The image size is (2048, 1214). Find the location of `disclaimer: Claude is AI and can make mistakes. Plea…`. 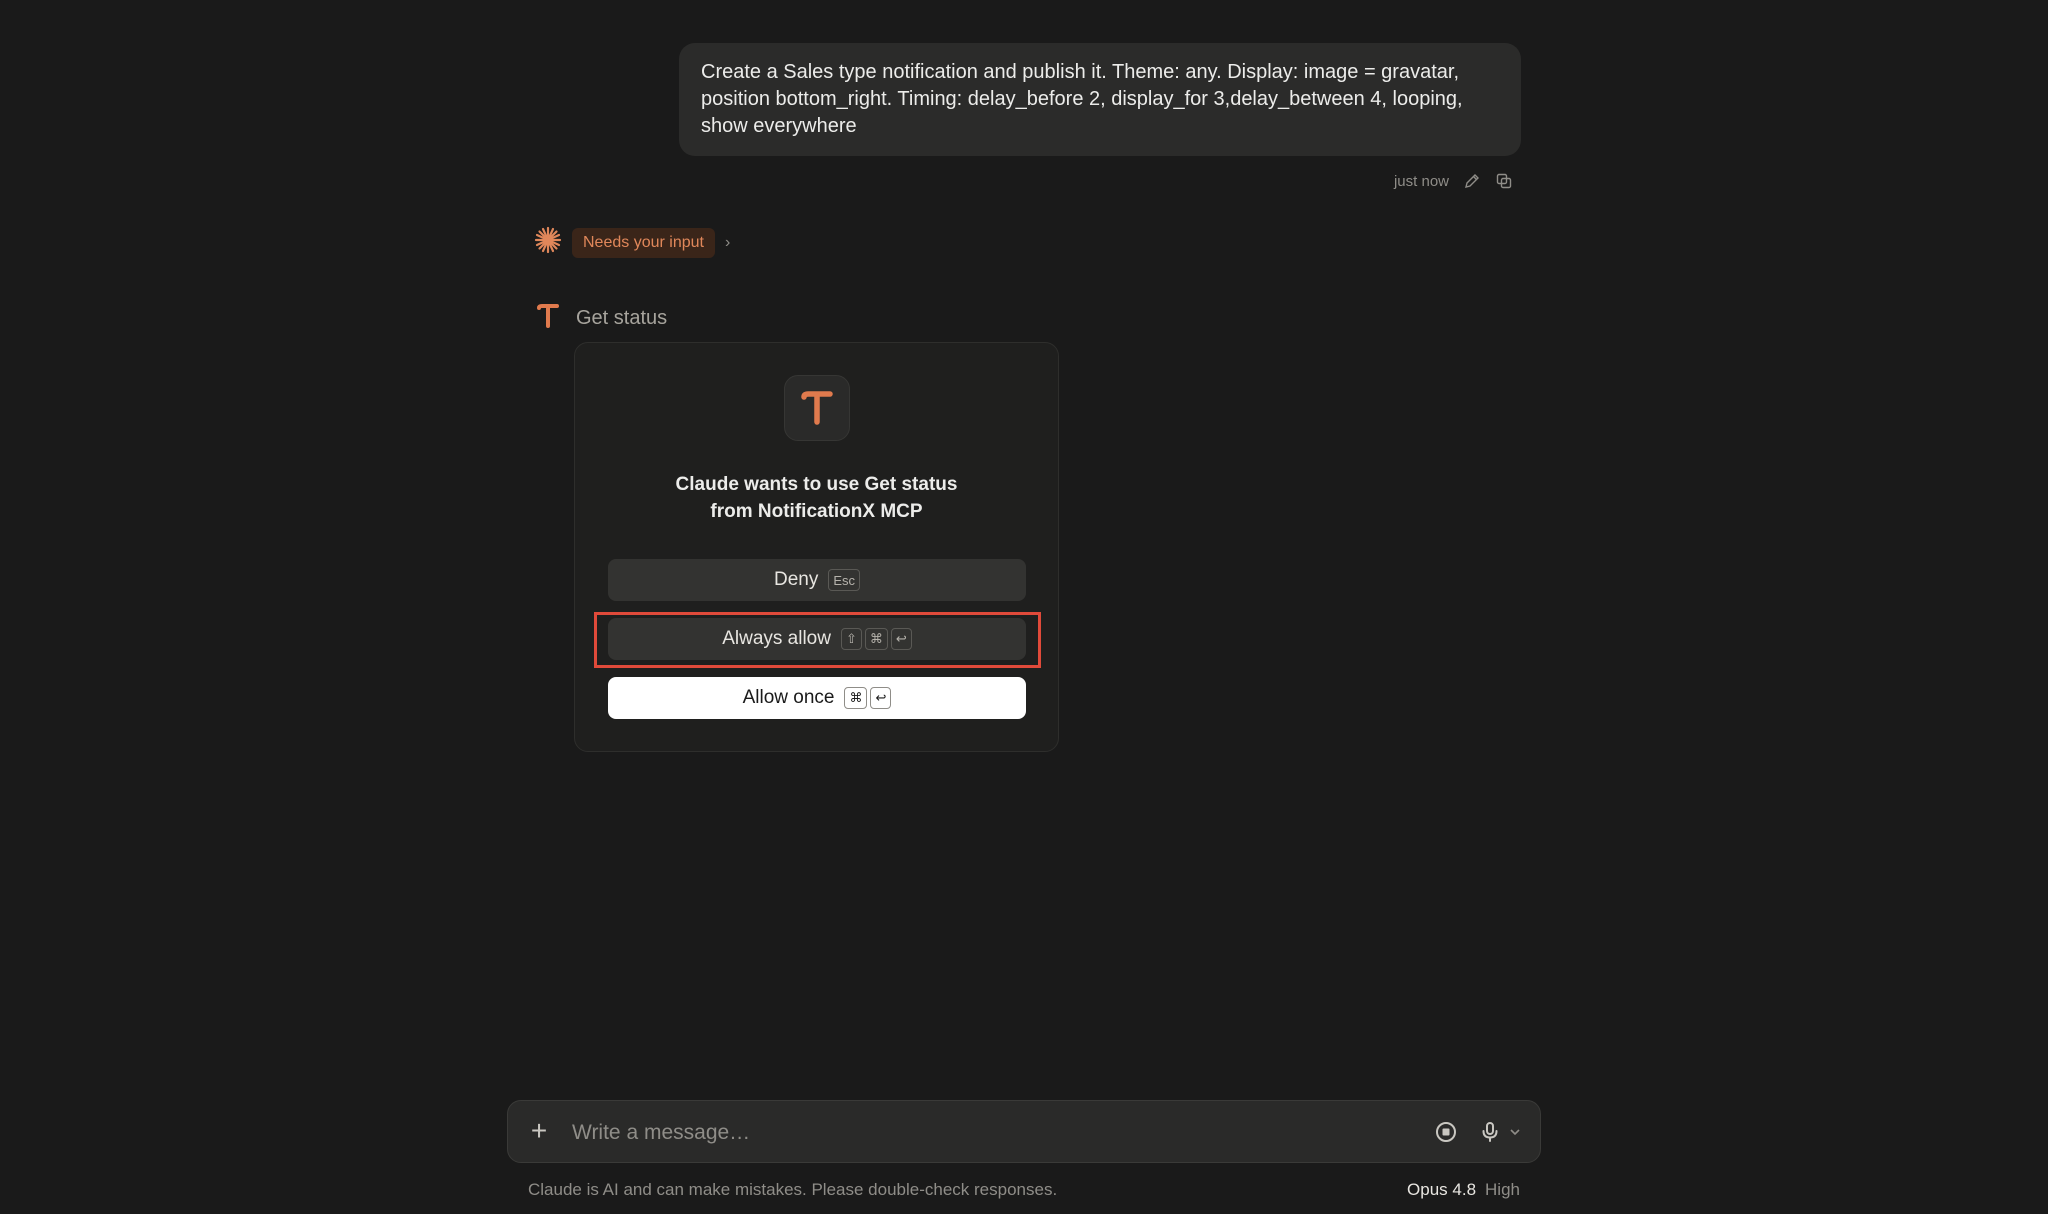

disclaimer: Claude is AI and can make mistakes. Plea… is located at coordinates (793, 1189).